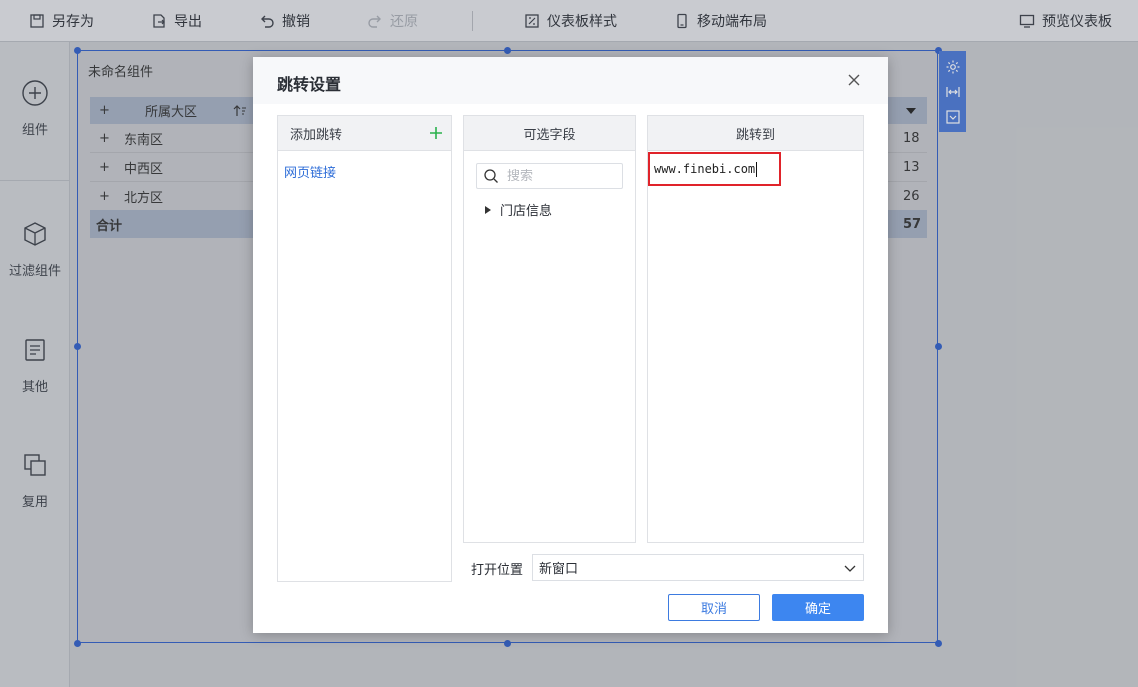 This screenshot has height=687, width=1138. What do you see at coordinates (570, 80) in the screenshot?
I see `dialog-header: 跳转设置` at bounding box center [570, 80].